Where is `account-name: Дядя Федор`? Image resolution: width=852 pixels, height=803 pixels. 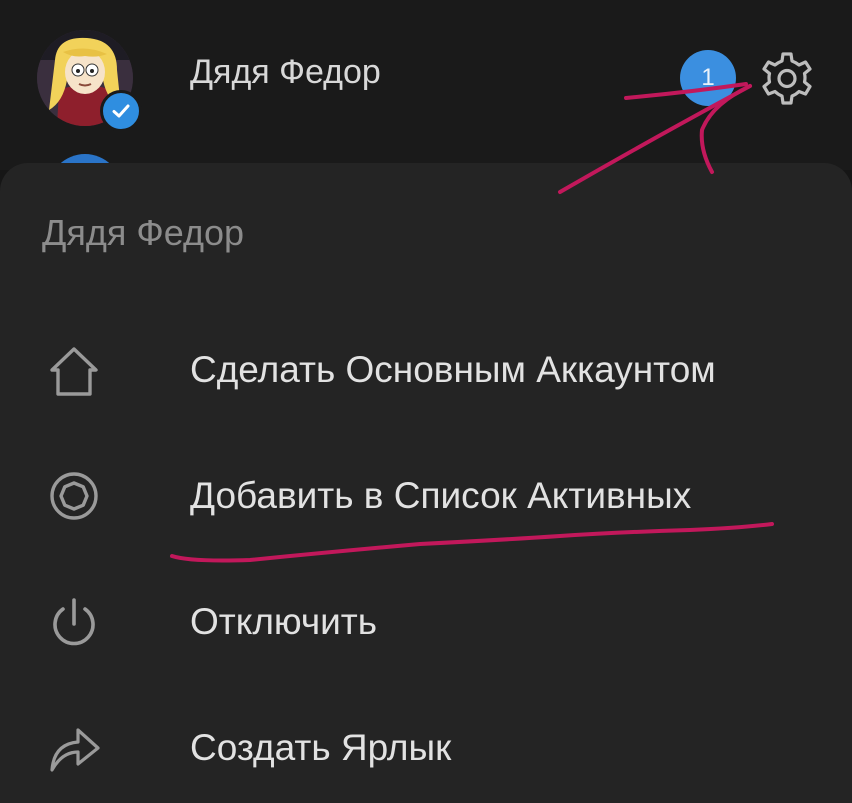 account-name: Дядя Федор is located at coordinates (285, 72).